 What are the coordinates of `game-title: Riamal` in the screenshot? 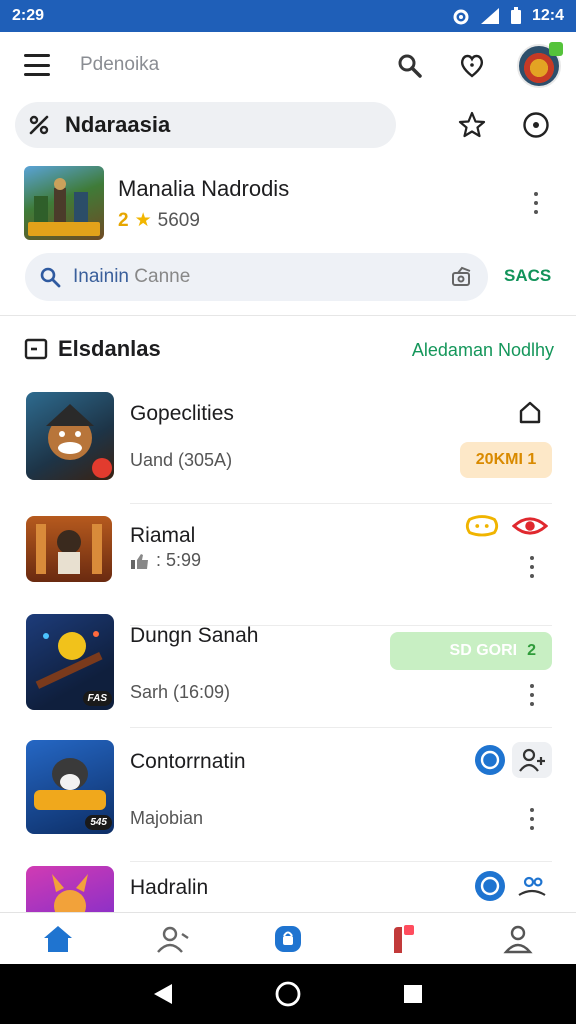 It's located at (163, 535).